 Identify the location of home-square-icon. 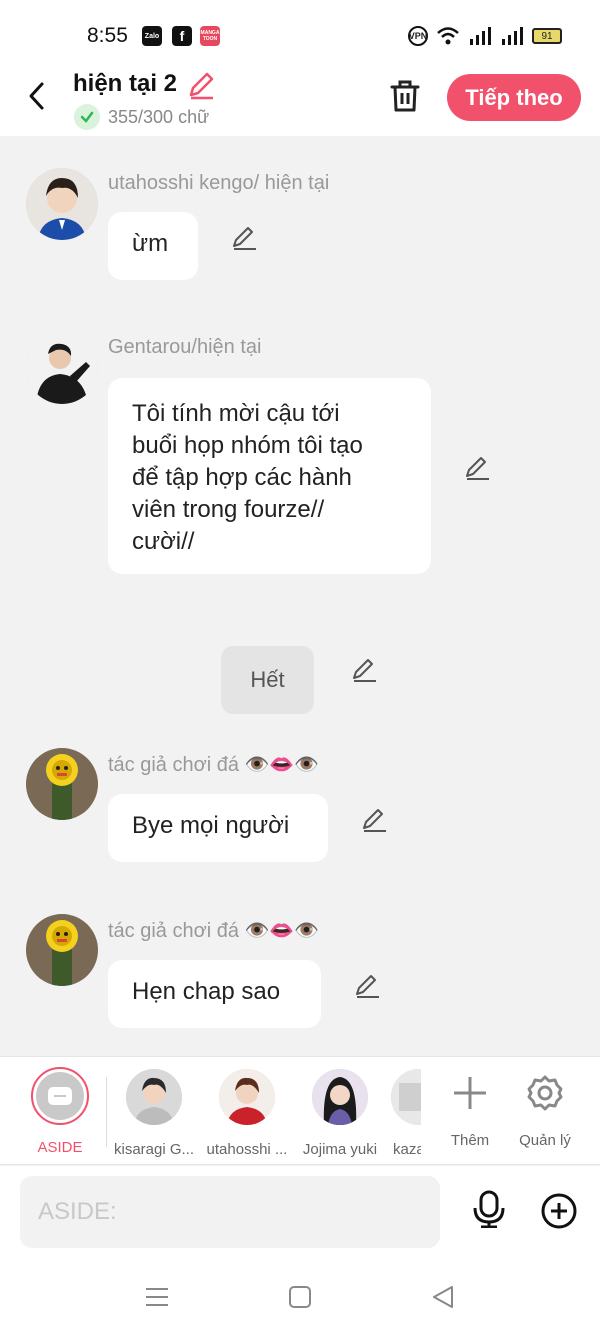
(300, 1297).